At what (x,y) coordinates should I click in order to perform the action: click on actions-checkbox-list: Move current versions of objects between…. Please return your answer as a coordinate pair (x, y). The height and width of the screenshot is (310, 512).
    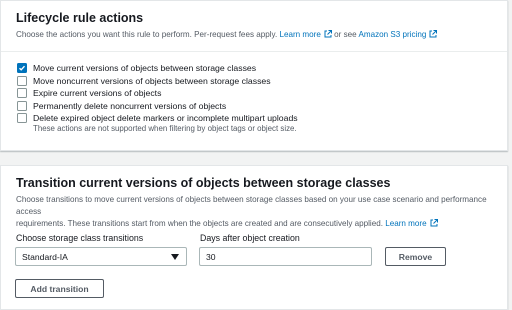
    Looking at the image, I should click on (157, 98).